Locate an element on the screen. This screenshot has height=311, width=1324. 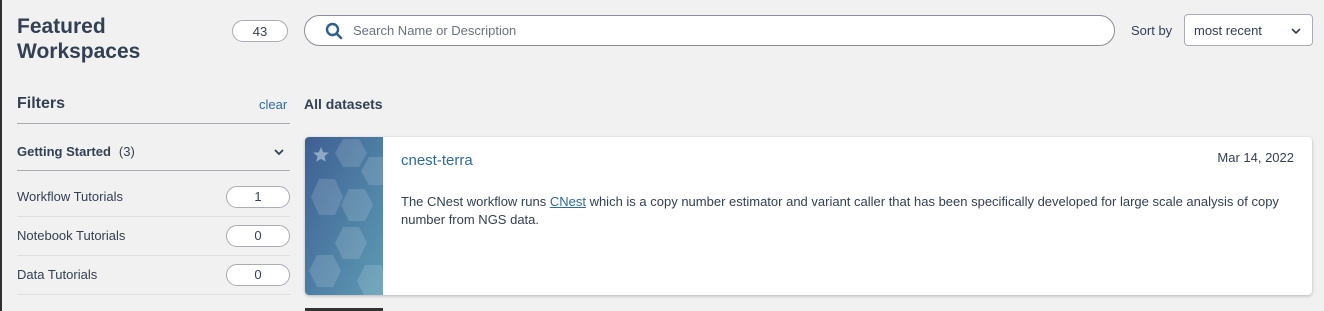
filter-item-label: Workflow Tutorials is located at coordinates (70, 196).